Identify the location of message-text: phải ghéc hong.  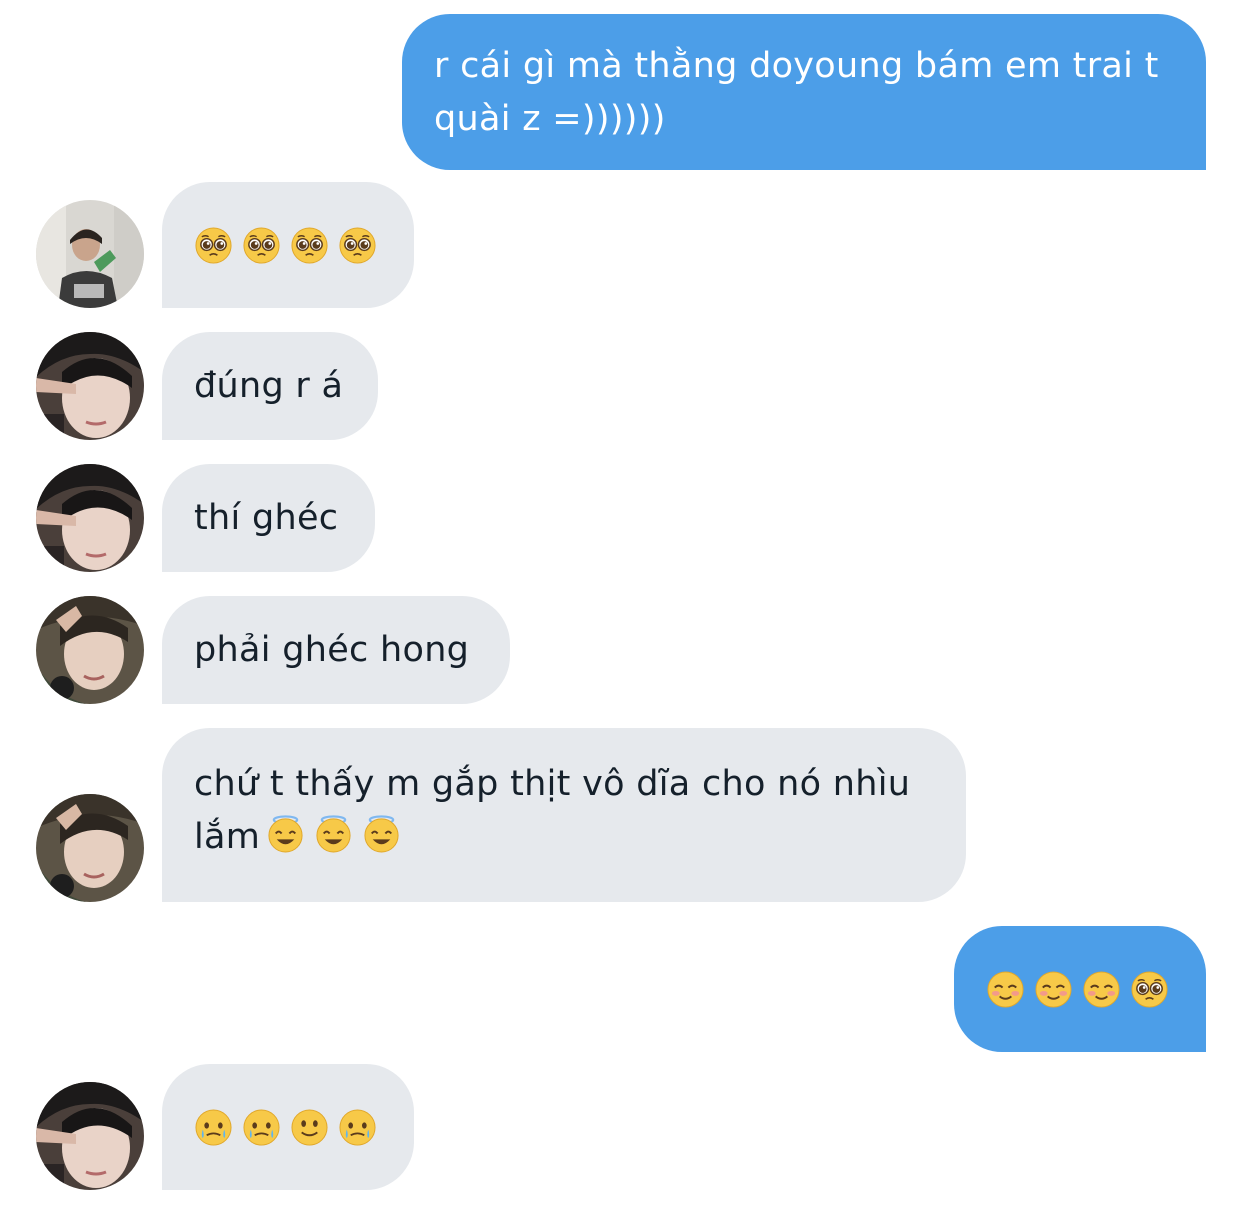
(332, 649).